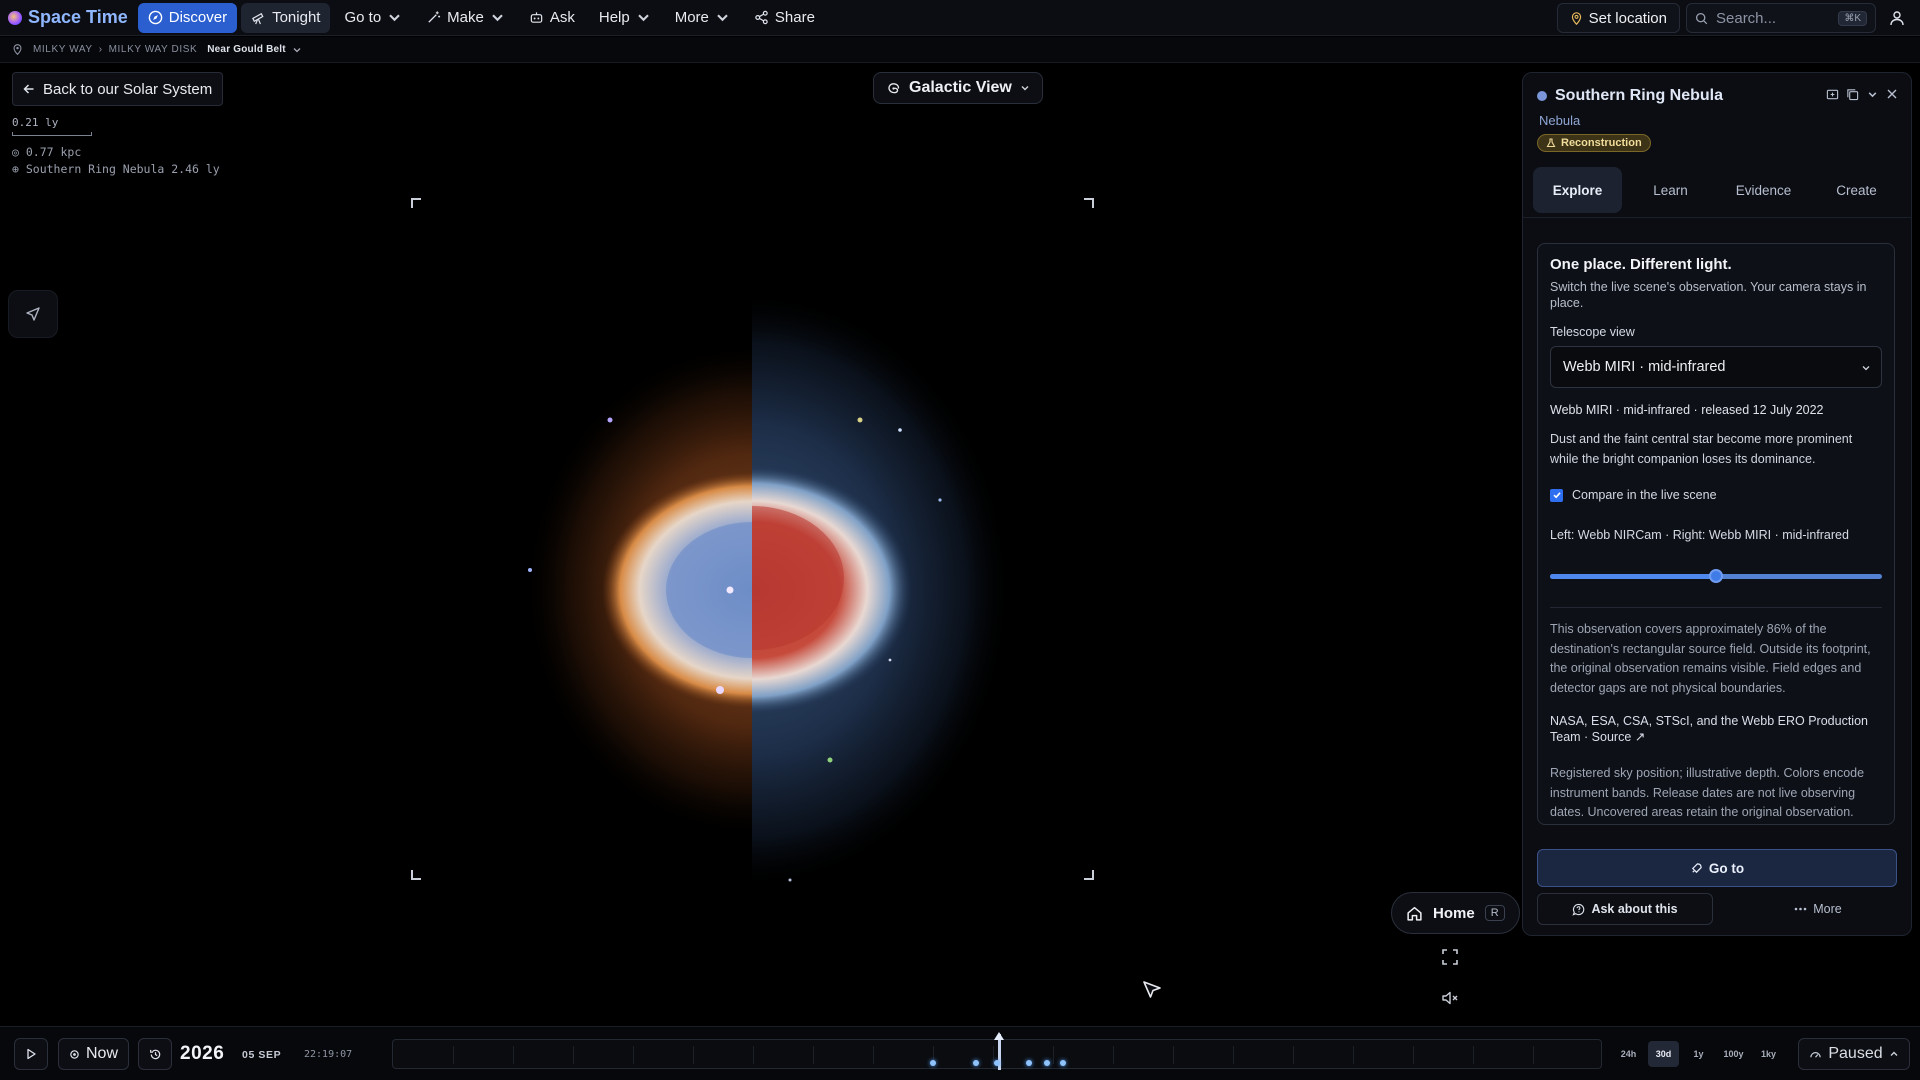 This screenshot has width=1920, height=1080. I want to click on rocket-icon, so click(1696, 868).